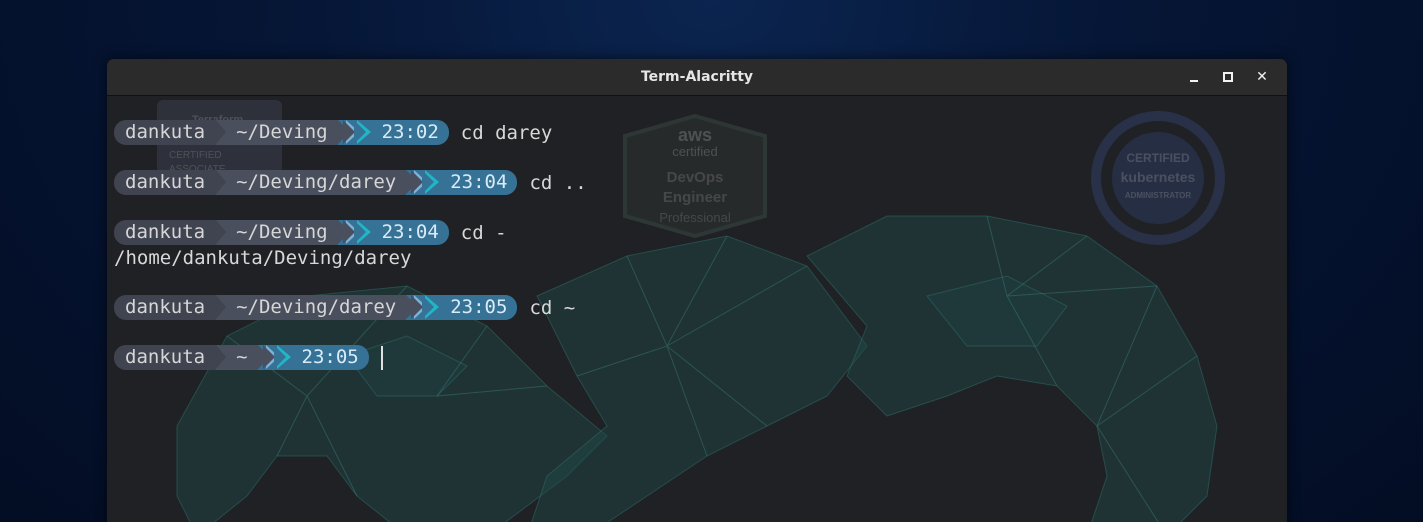  What do you see at coordinates (700, 257) in the screenshot?
I see `output-line: /home/dankuta/Deving/darey` at bounding box center [700, 257].